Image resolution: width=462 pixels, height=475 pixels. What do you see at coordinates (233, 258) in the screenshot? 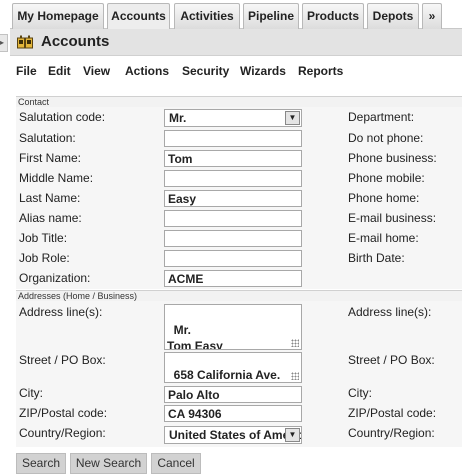
I see `job-role-field` at bounding box center [233, 258].